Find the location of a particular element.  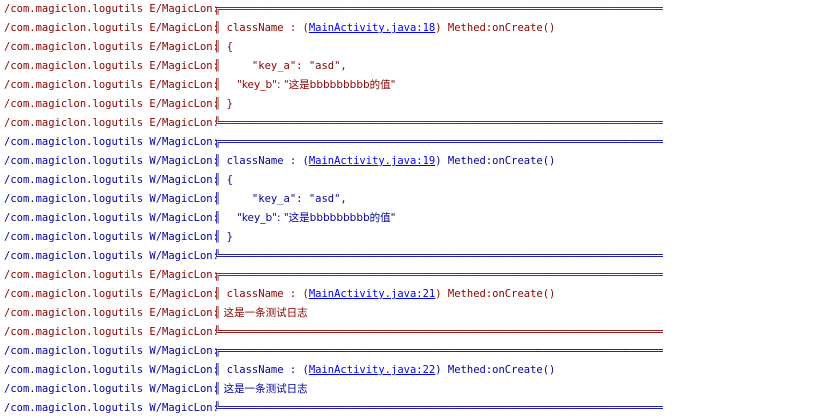

source-link: MainActivity.java:22 is located at coordinates (372, 370).